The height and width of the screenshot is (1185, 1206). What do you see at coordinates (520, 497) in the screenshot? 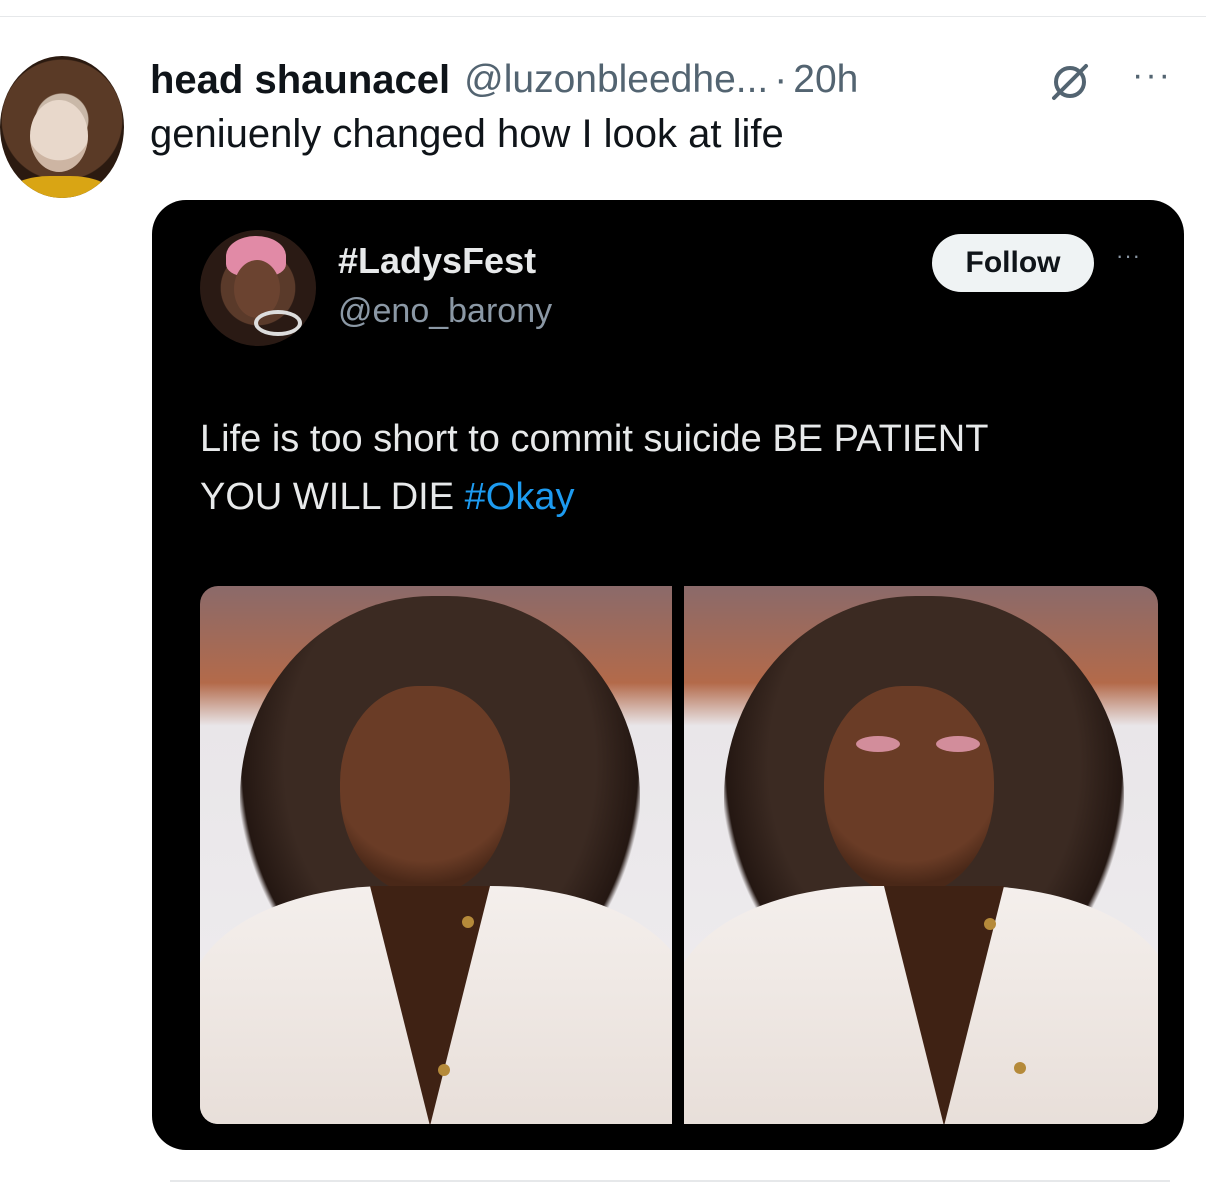
I see `hashtag-link: #Okay` at bounding box center [520, 497].